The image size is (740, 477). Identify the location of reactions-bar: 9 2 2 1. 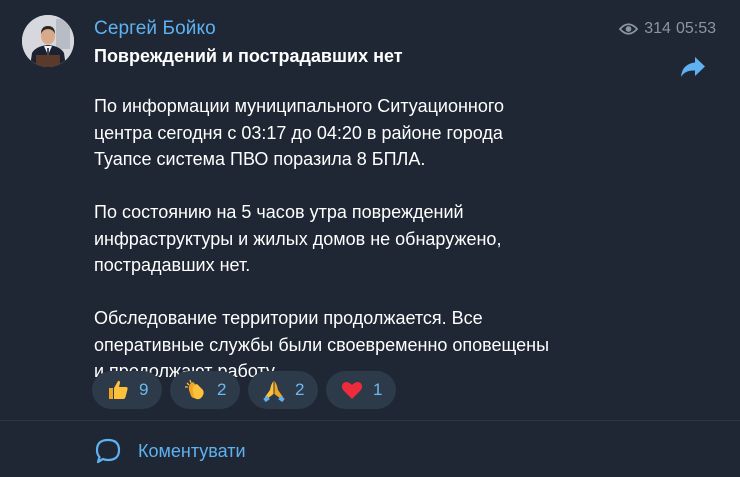
(248, 390).